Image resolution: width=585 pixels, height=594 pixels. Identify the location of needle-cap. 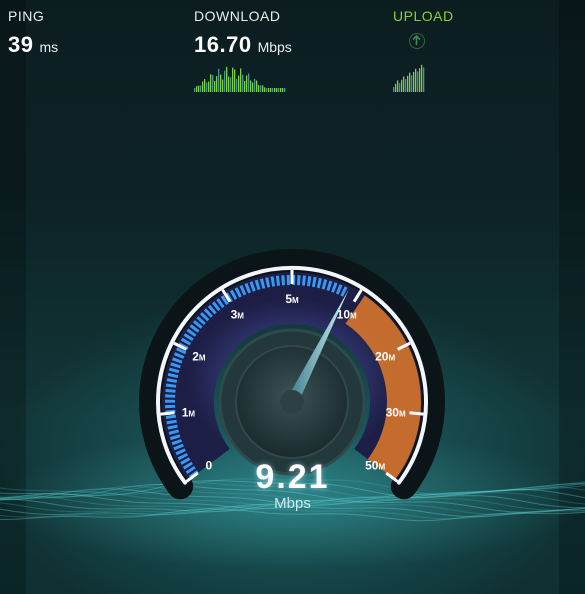
(292, 402).